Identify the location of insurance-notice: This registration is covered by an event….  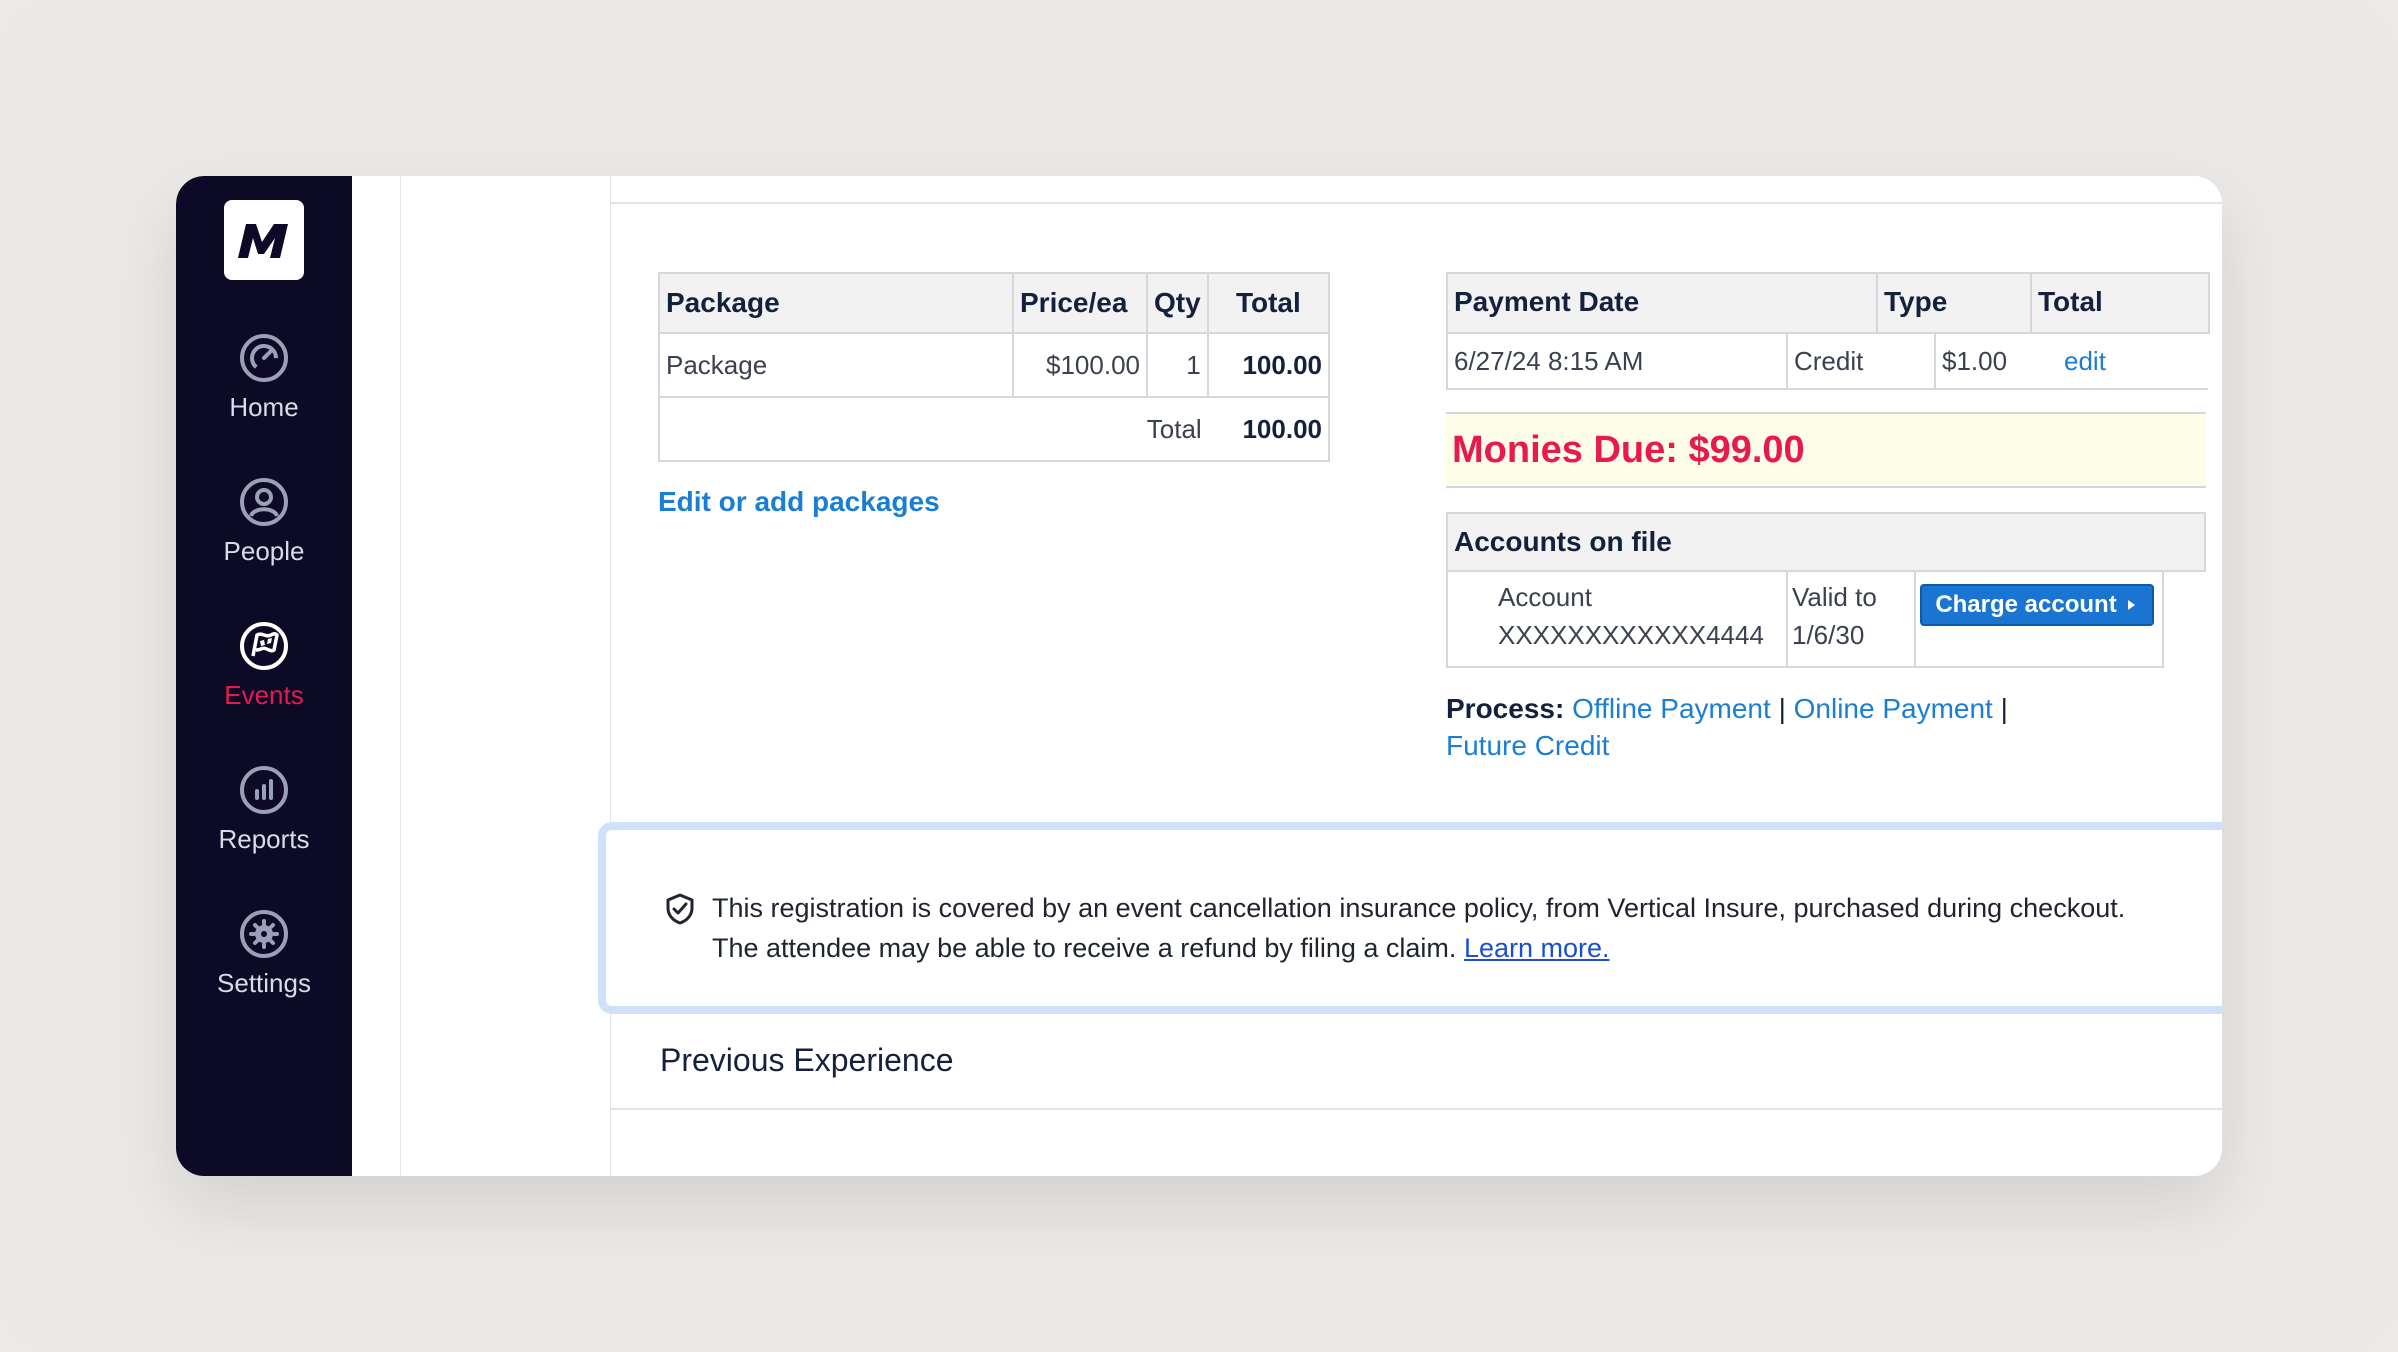
(1410, 918).